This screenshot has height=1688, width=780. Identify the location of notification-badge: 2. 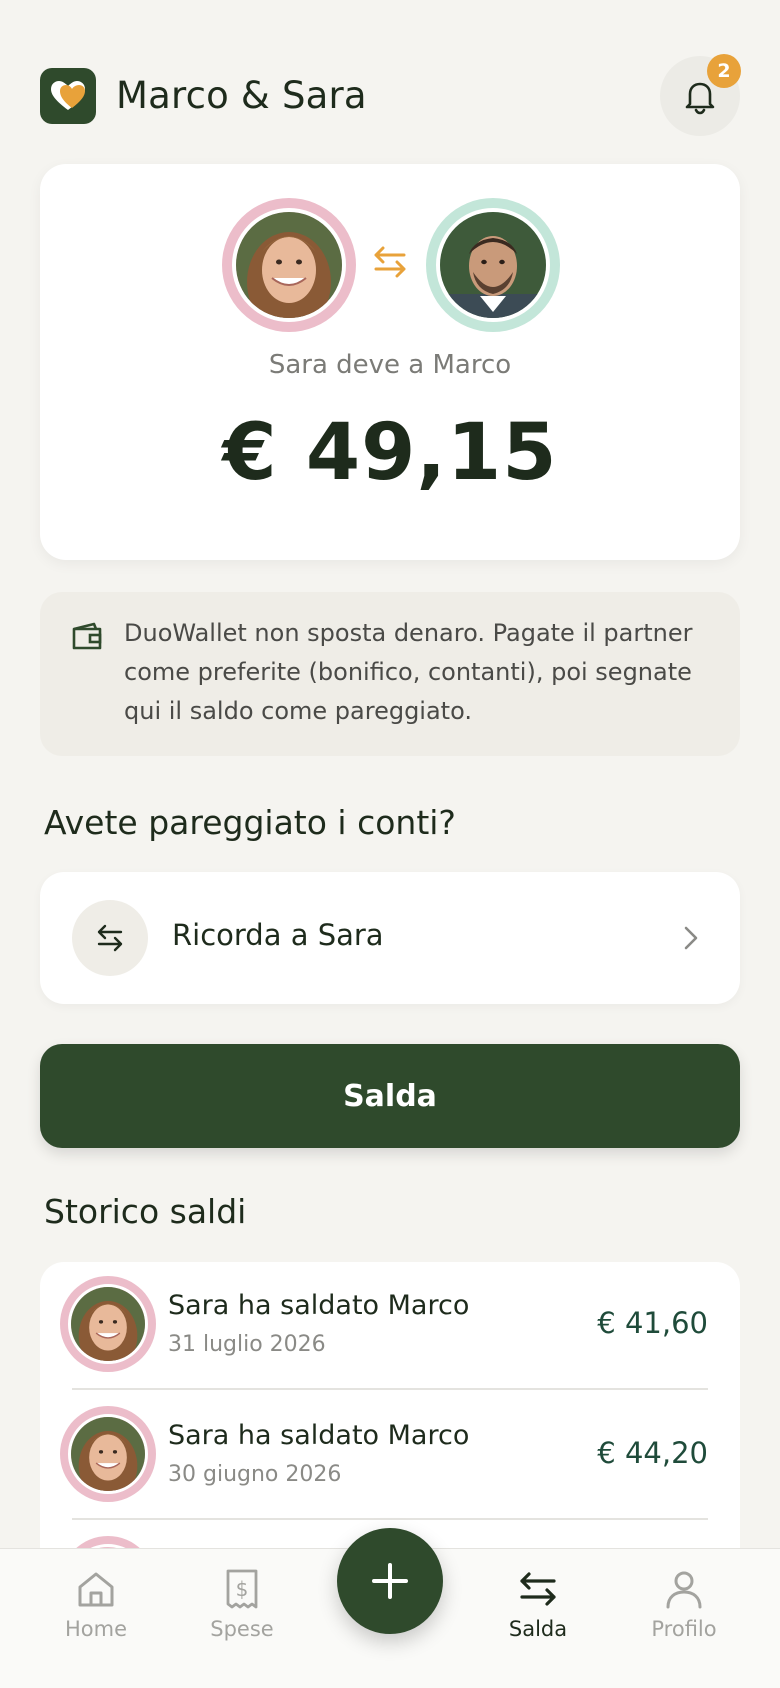
(724, 71).